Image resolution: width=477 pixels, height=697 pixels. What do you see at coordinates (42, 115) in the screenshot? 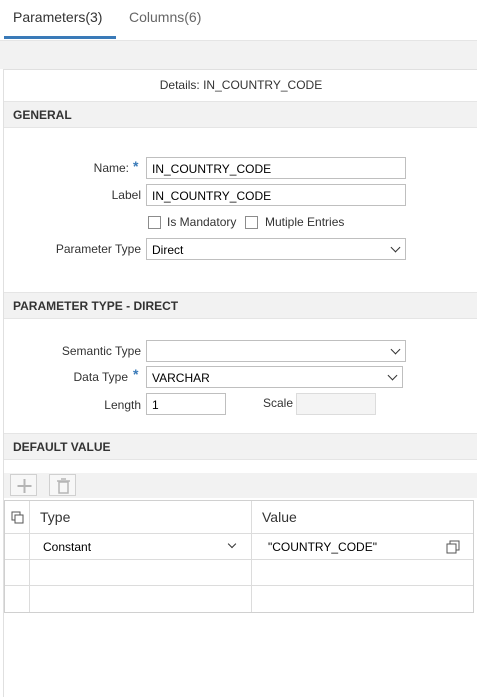
I see `section-general-title: GENERAL` at bounding box center [42, 115].